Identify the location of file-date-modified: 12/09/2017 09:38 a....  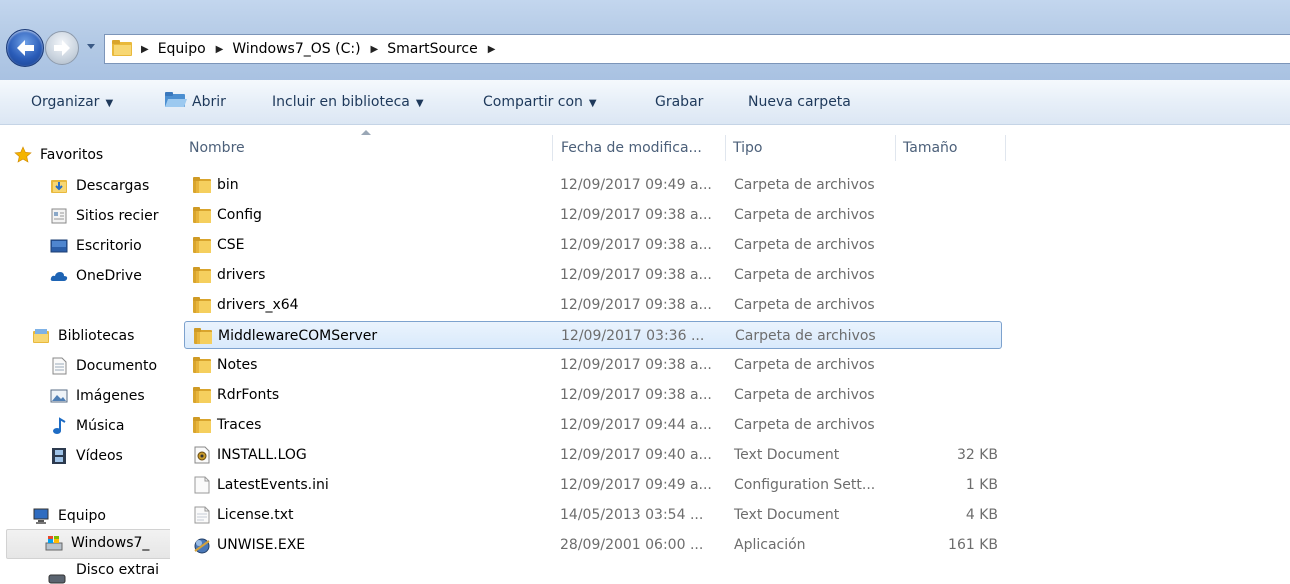
(636, 215).